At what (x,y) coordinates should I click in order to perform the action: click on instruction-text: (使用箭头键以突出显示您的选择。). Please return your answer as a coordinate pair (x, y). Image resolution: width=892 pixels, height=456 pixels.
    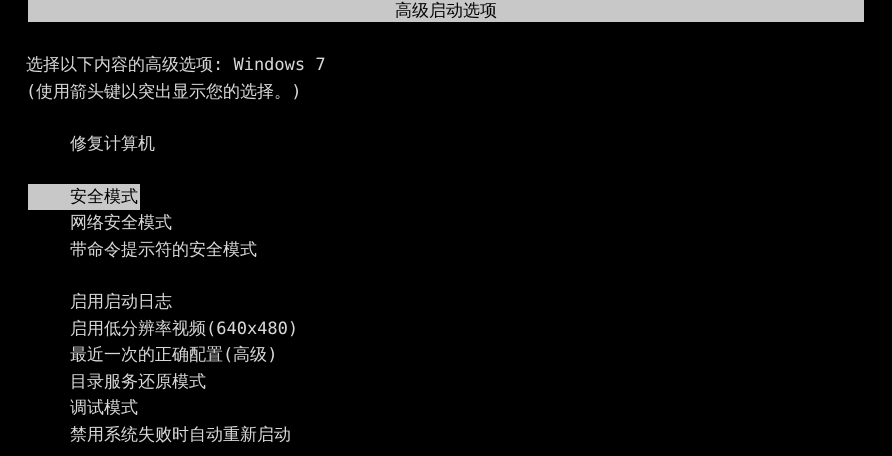
    Looking at the image, I should click on (164, 92).